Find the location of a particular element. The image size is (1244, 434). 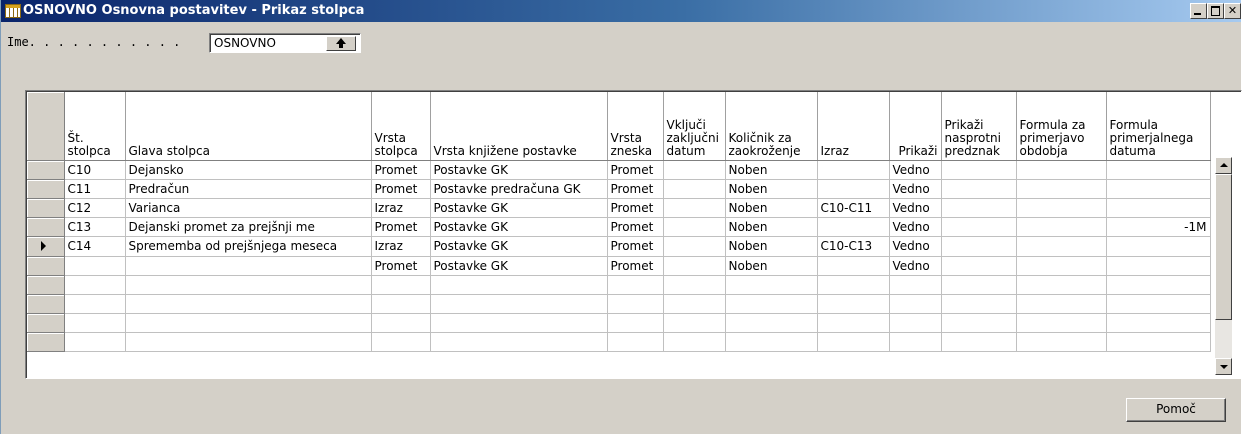

column-header: Vrsta stolpca is located at coordinates (401, 126).